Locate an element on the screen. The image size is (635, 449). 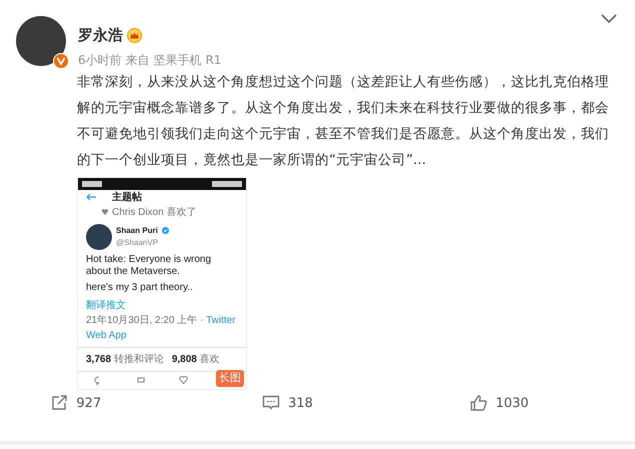
tweet-text: Hot take: Everyone is wrong about the Metaverse. is located at coordinates (149, 266).